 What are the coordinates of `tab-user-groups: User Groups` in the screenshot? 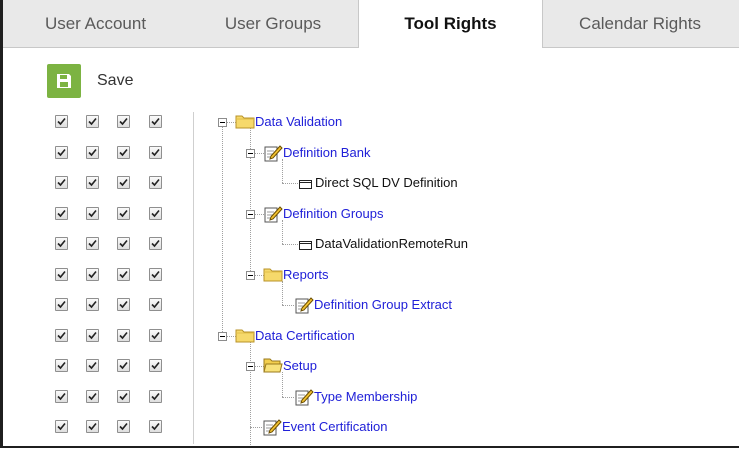 It's located at (273, 23).